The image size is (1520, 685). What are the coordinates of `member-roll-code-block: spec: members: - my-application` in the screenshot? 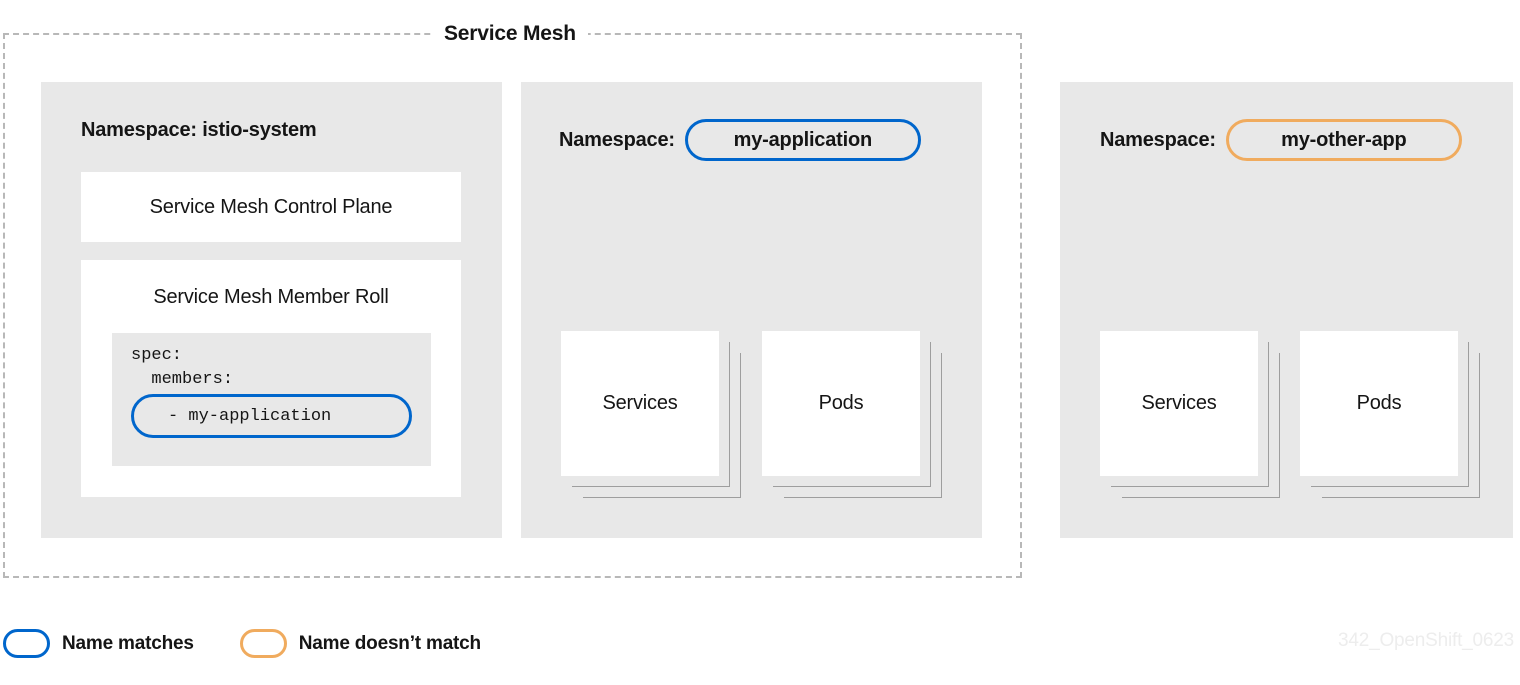 It's located at (271, 399).